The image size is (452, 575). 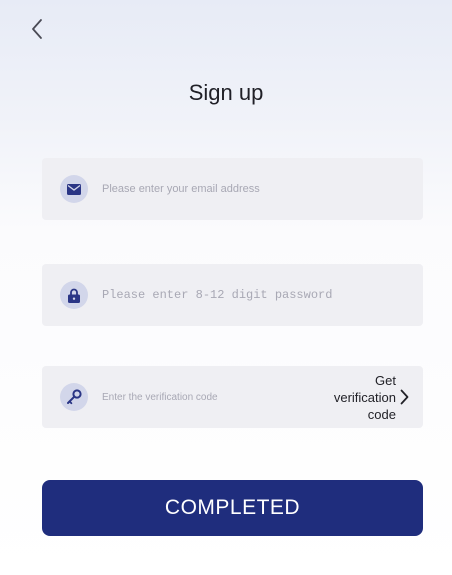 What do you see at coordinates (404, 397) in the screenshot?
I see `chevron-right-icon` at bounding box center [404, 397].